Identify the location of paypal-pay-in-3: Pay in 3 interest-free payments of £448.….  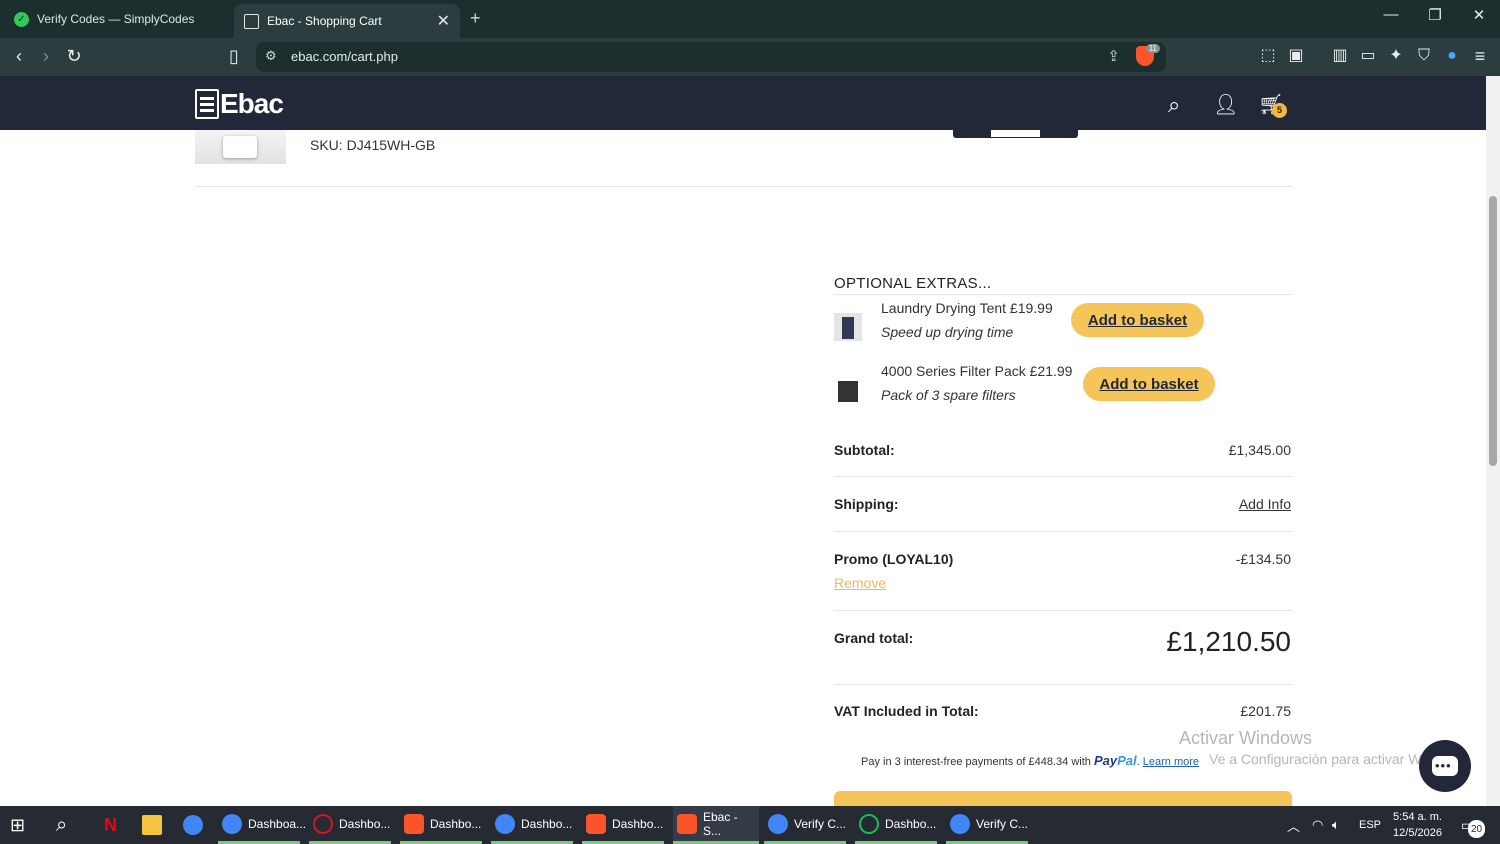
(1030, 760).